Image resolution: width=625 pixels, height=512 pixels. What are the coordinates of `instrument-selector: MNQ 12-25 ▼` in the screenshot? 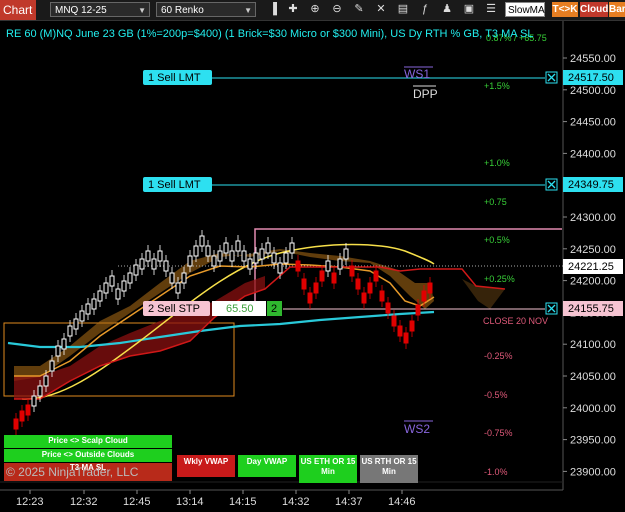 It's located at (100, 9).